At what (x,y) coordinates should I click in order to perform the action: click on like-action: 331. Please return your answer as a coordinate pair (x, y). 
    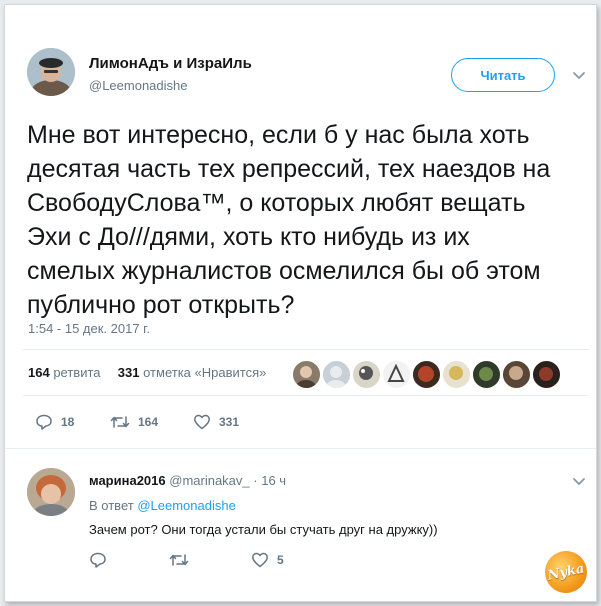
    Looking at the image, I should click on (216, 422).